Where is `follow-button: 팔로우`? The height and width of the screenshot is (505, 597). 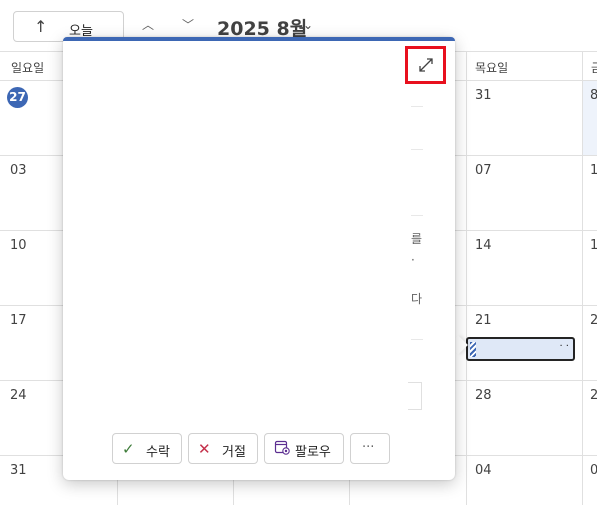
follow-button: 팔로우 is located at coordinates (304, 448).